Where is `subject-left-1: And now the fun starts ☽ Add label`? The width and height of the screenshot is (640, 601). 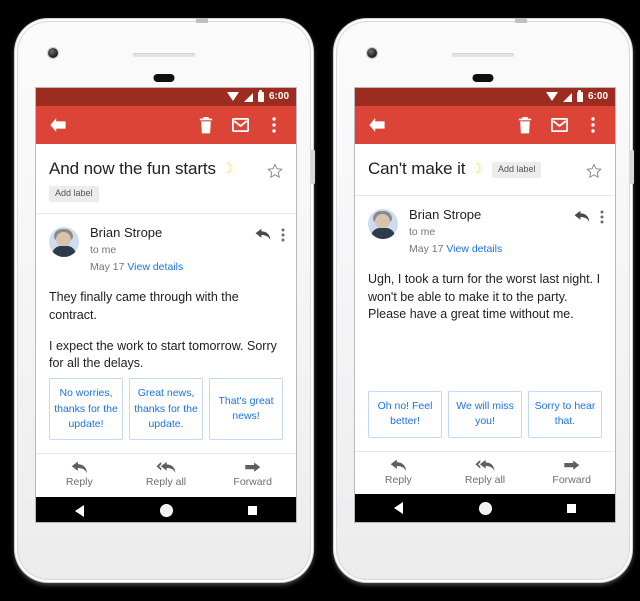 subject-left-1: And now the fun starts ☽ Add label is located at coordinates (154, 181).